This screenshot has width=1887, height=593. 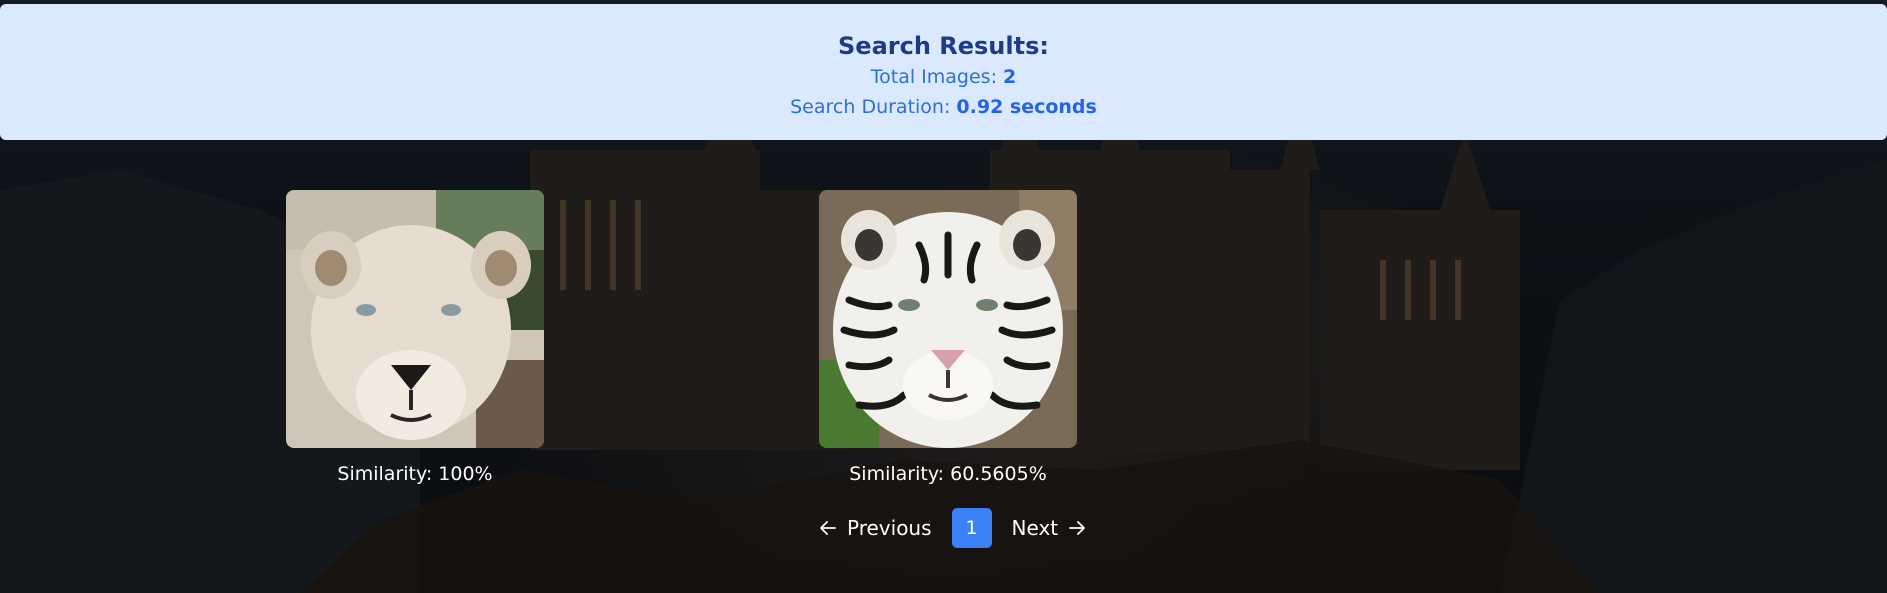 I want to click on search-duration-label: Search Duration:, so click(x=873, y=107).